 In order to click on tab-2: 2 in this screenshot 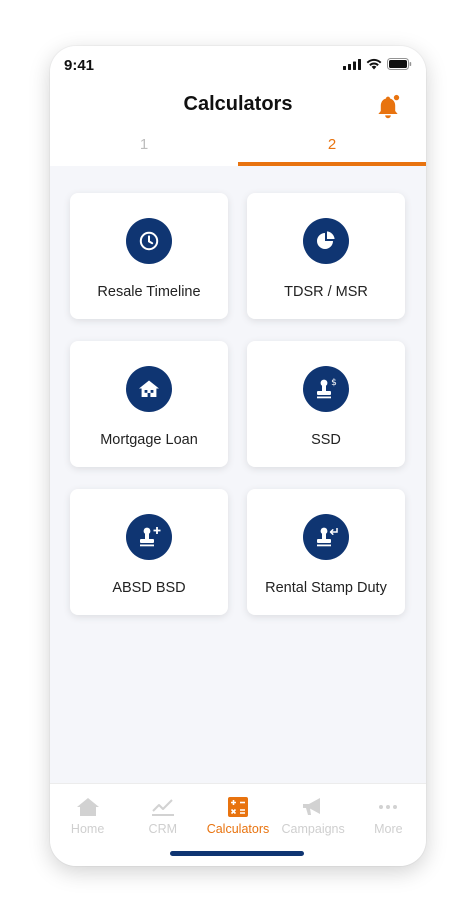, I will do `click(332, 147)`.